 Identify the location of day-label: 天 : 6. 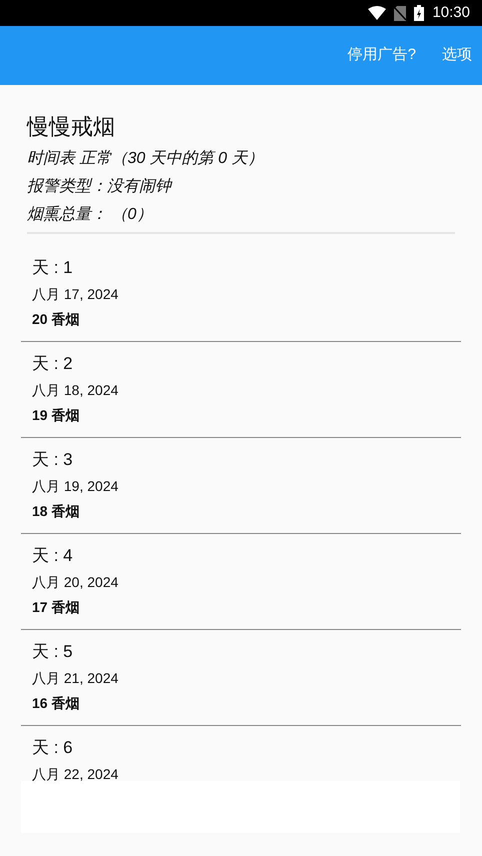
(53, 748).